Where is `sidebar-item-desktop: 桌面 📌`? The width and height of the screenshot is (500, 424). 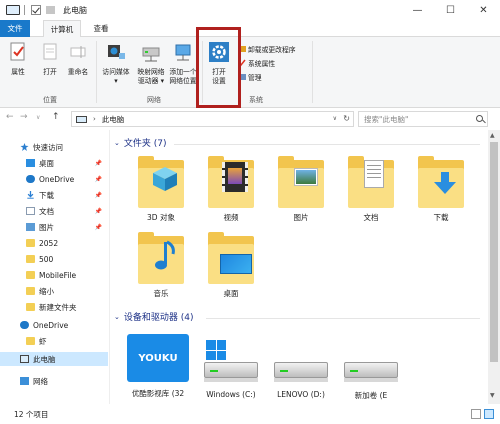
sidebar-item-desktop: 桌面 📌 is located at coordinates (54, 163).